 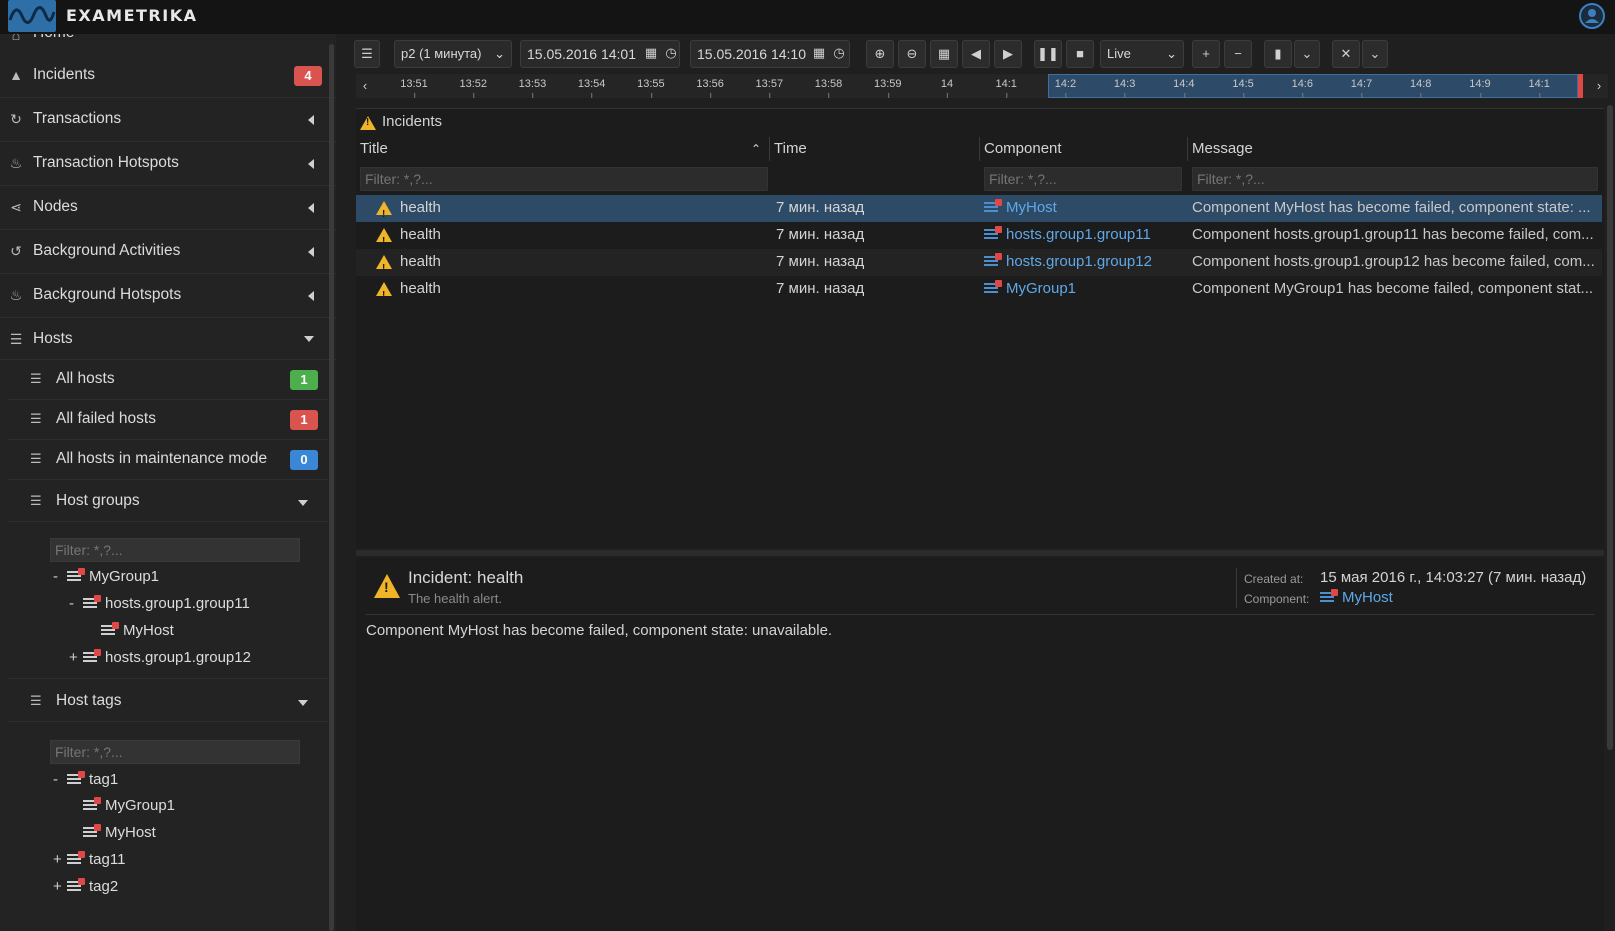 What do you see at coordinates (880, 54) in the screenshot?
I see `zoom-in-button: ⊕` at bounding box center [880, 54].